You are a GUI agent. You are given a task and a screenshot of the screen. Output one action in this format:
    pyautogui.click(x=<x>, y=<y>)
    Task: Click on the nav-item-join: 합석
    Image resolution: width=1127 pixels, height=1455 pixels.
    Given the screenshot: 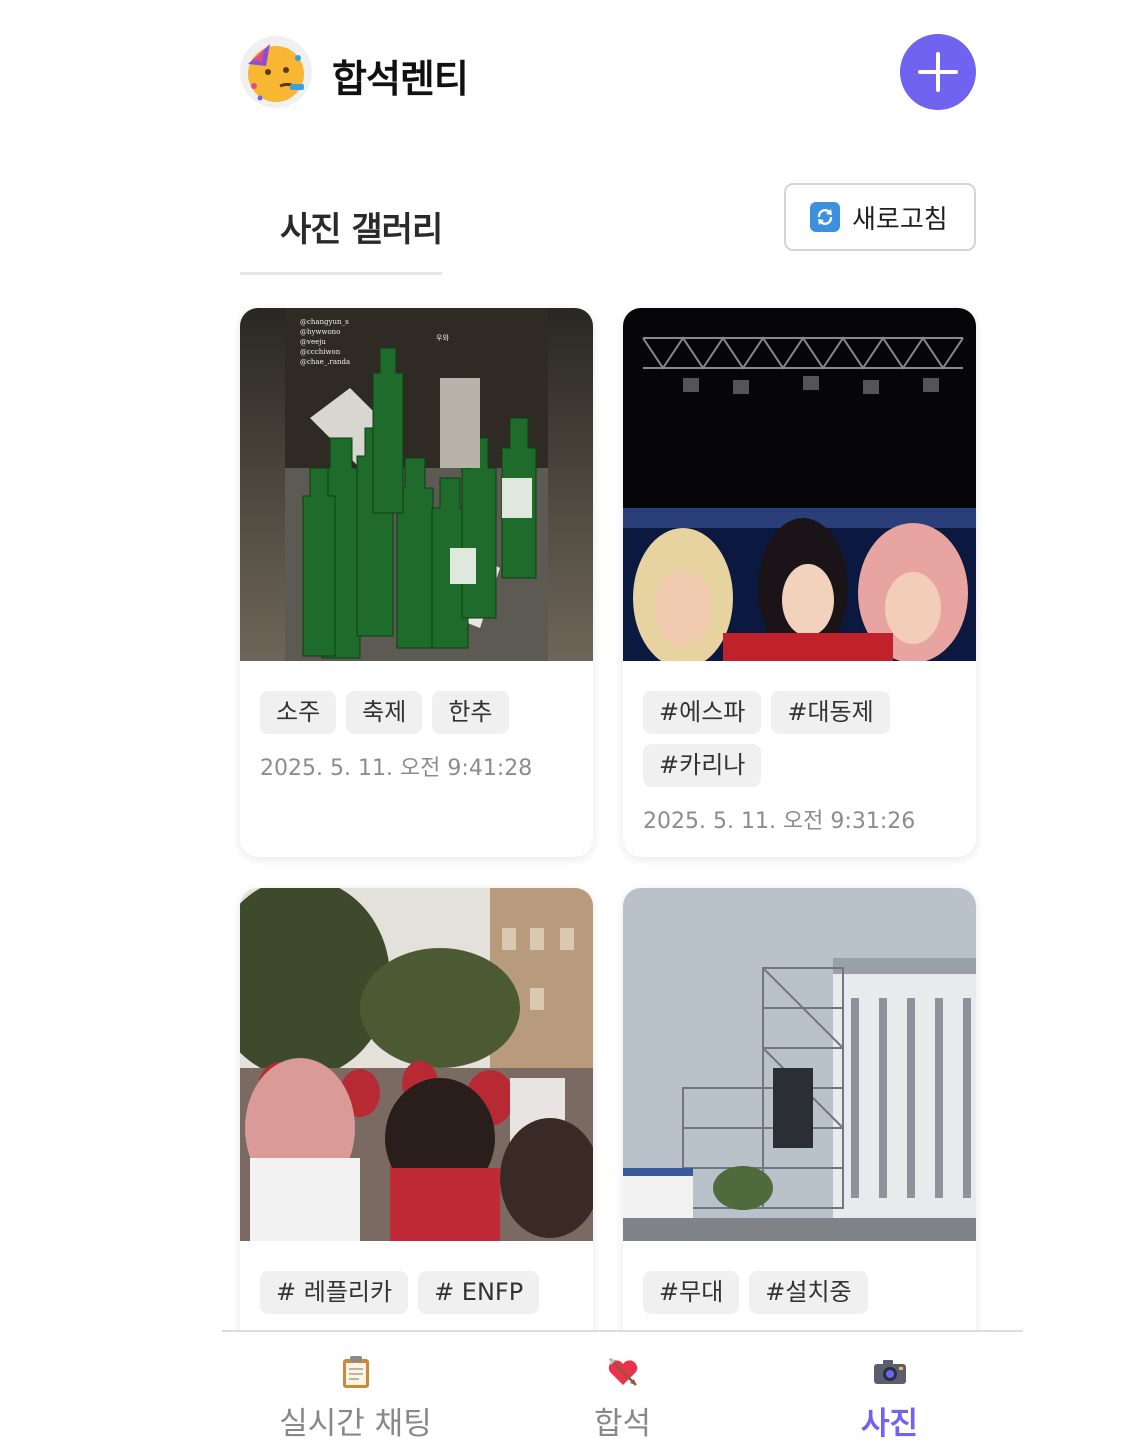 What is the action you would take?
    pyautogui.click(x=622, y=1393)
    